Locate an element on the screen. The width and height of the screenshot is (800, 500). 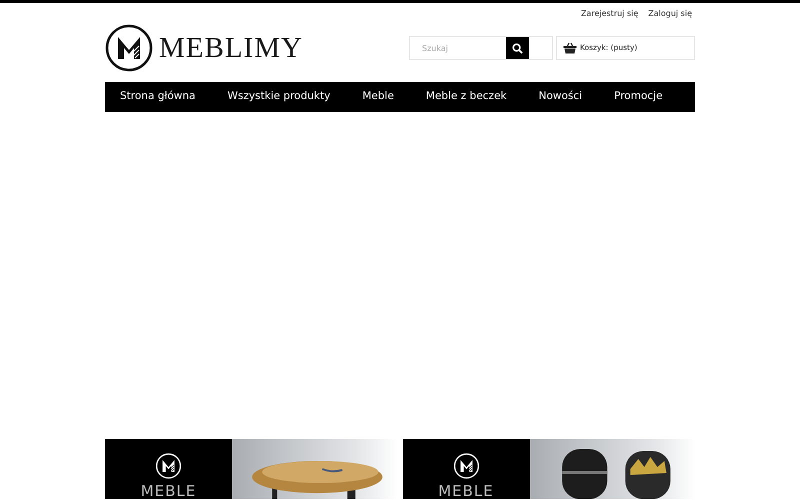
nav-link: Promocje is located at coordinates (638, 97).